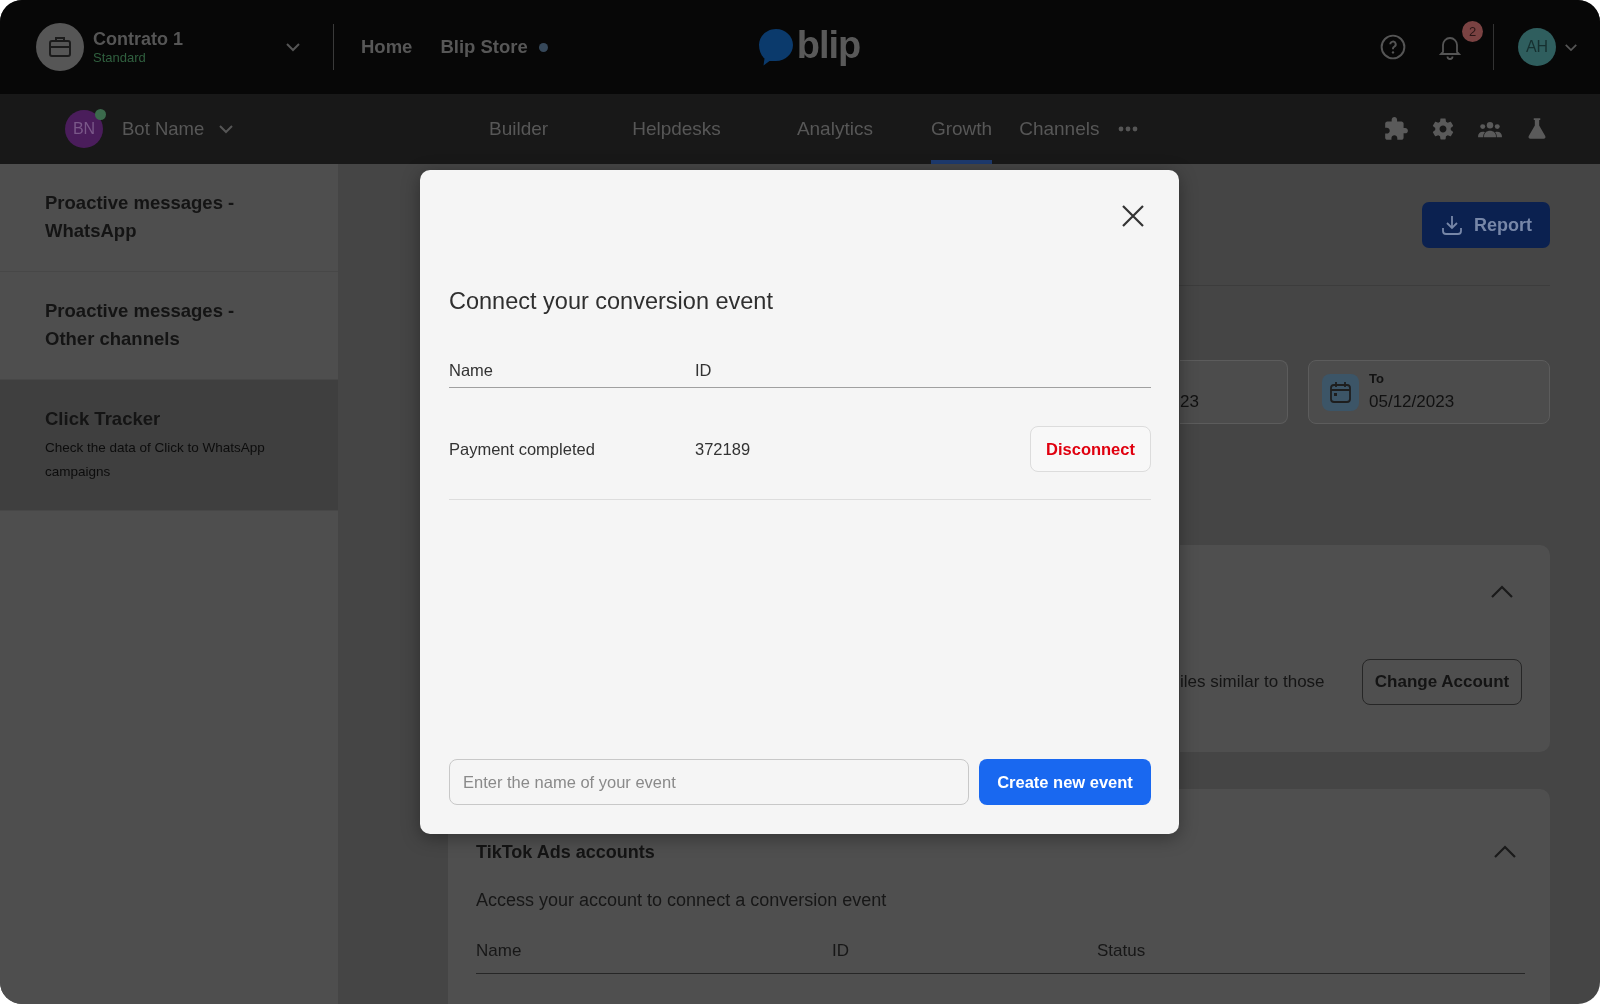 The width and height of the screenshot is (1600, 1004). What do you see at coordinates (1234, 392) in the screenshot?
I see `date-field: 23` at bounding box center [1234, 392].